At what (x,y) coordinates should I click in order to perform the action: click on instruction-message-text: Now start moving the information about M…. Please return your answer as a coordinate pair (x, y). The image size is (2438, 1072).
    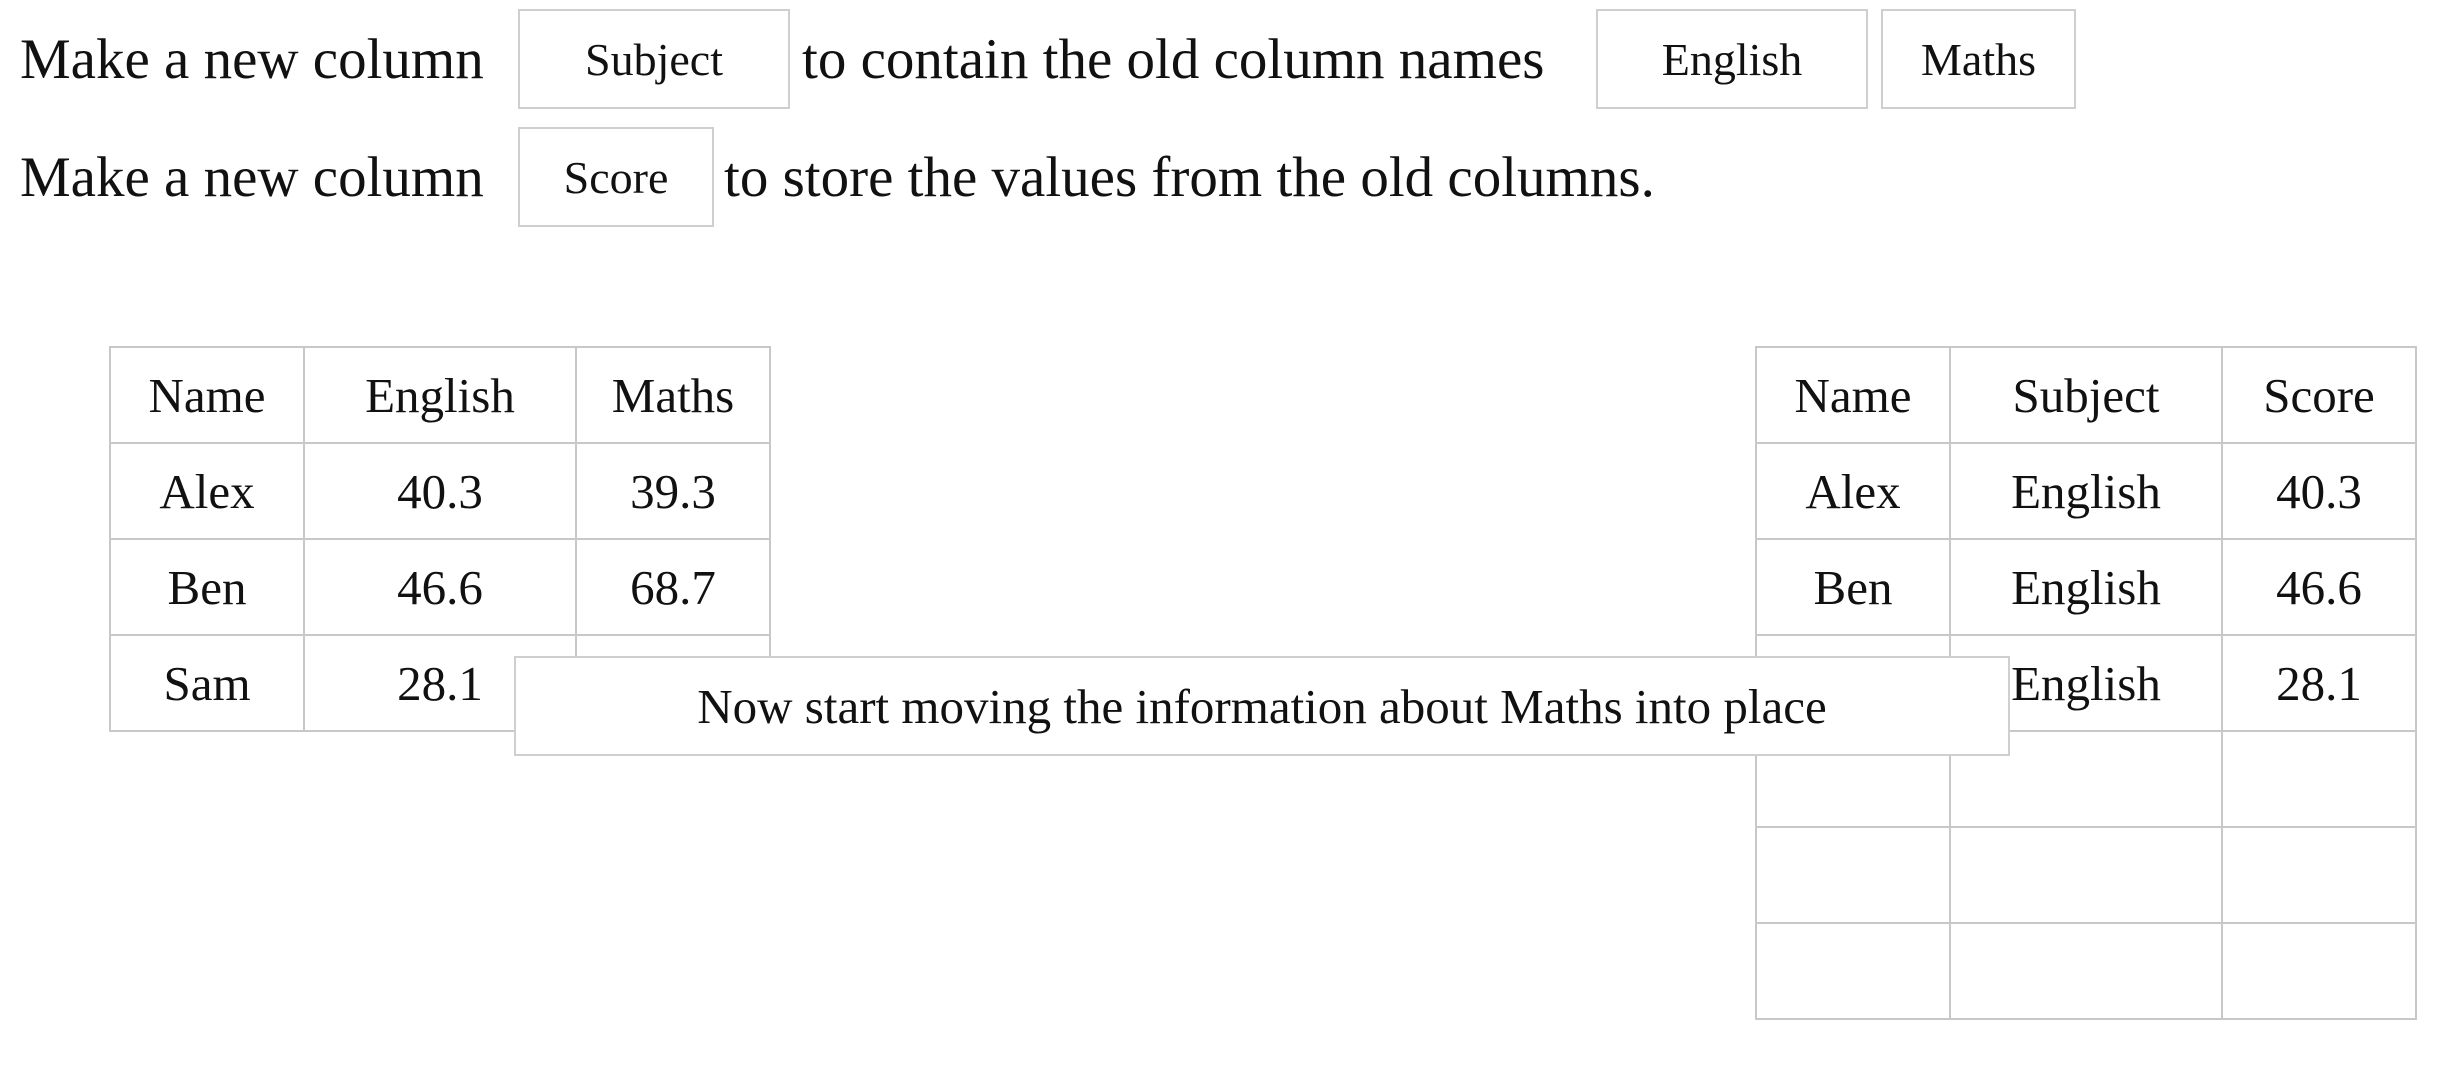
    Looking at the image, I should click on (1262, 706).